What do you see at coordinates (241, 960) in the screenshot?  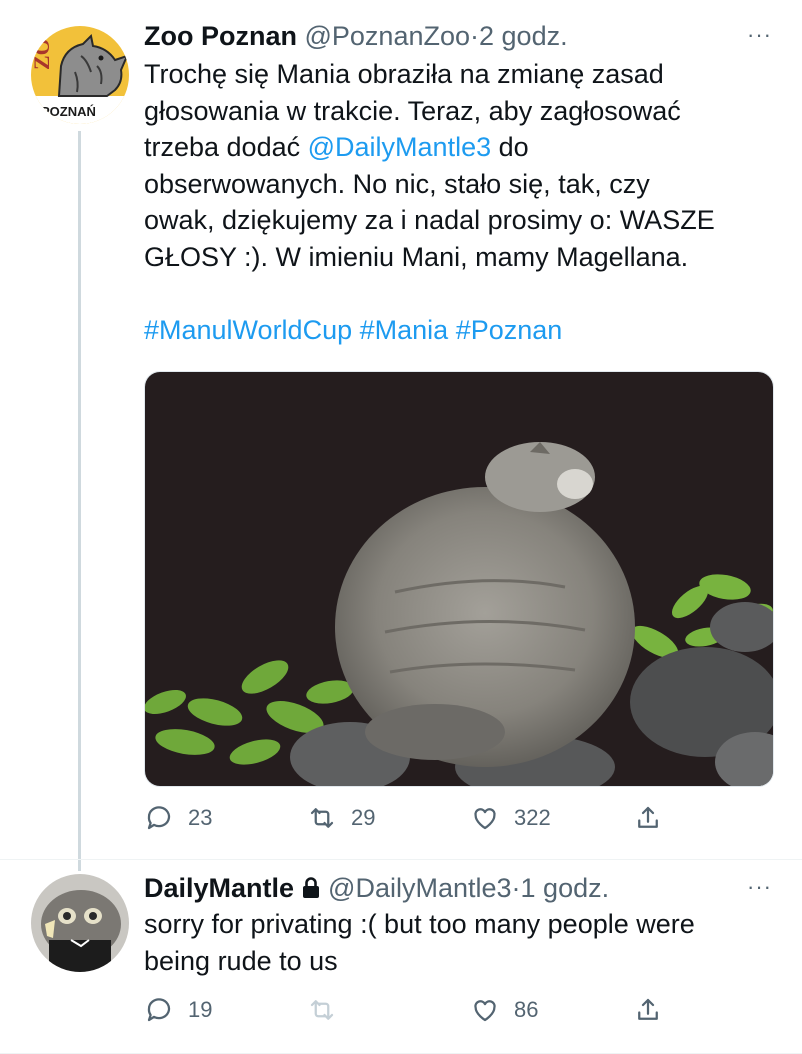 I see `tweet-text-line: being rude to us` at bounding box center [241, 960].